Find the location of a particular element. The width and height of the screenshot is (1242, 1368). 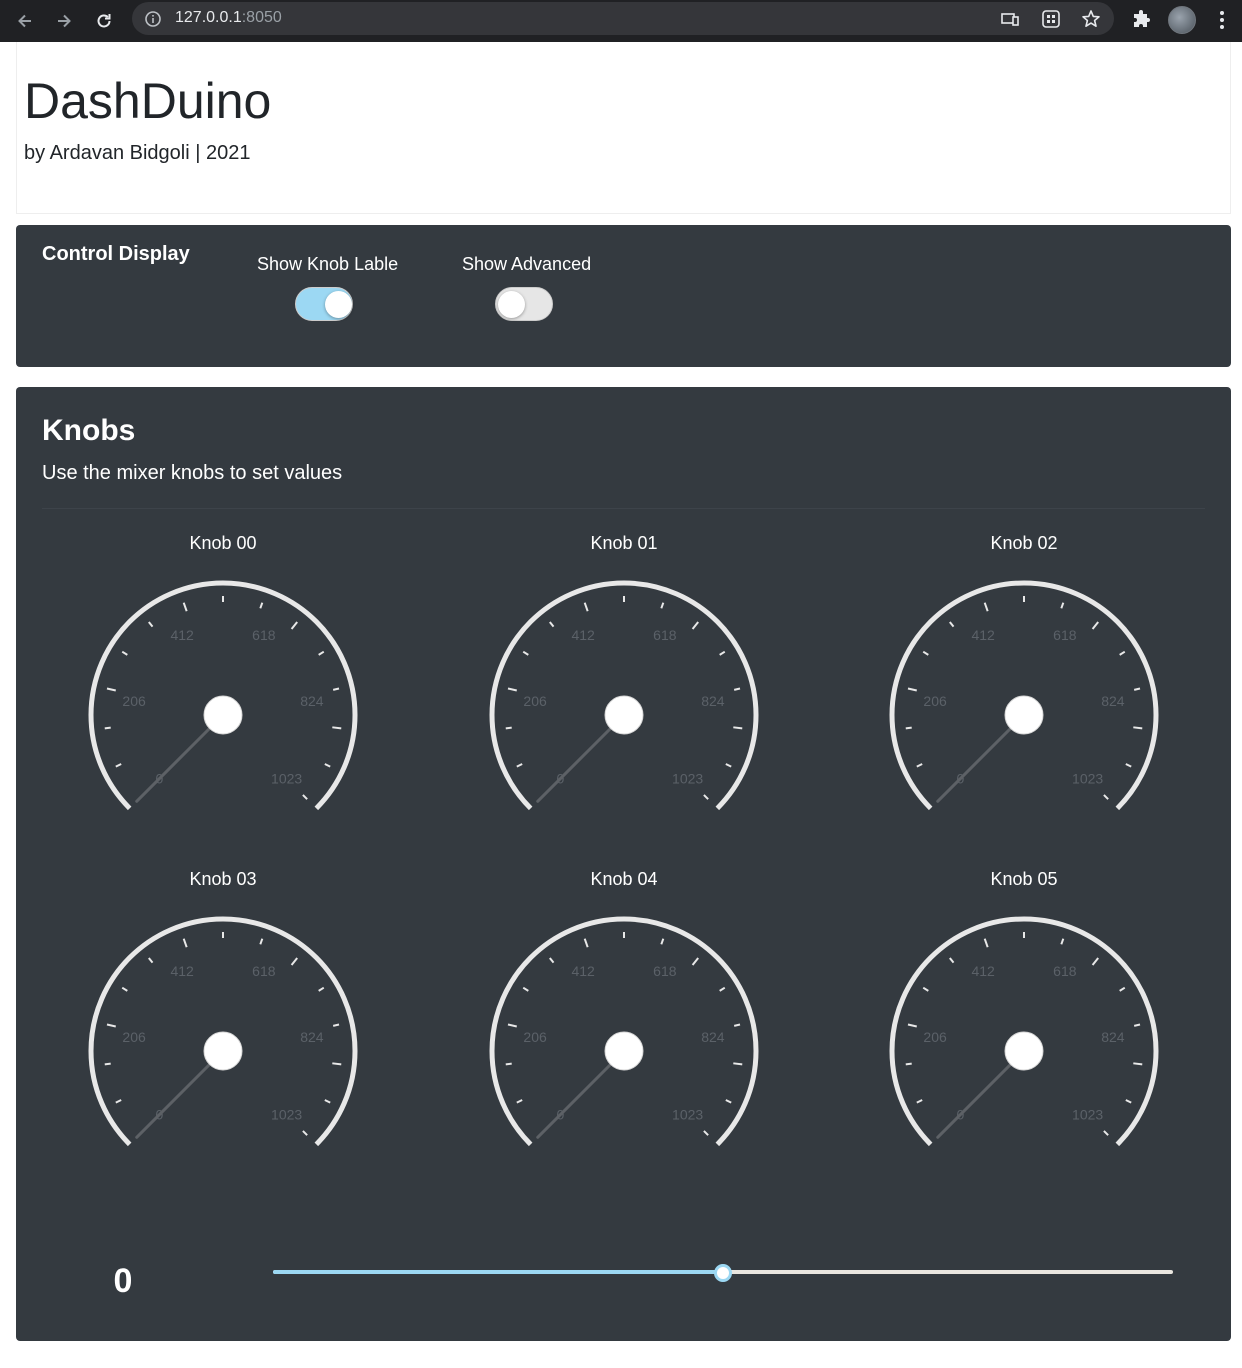

back-arrow-icon is located at coordinates (24, 21).